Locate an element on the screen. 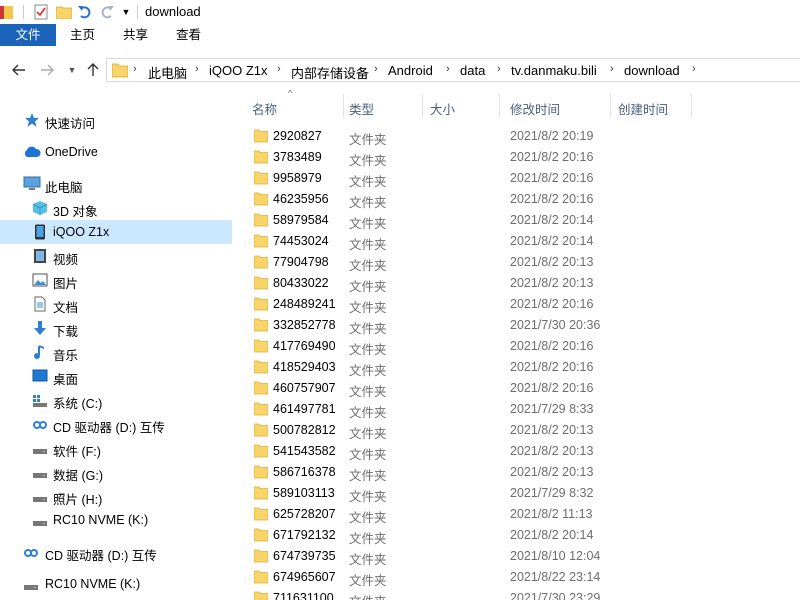 The height and width of the screenshot is (600, 800). file-row: 674739735 文件夹 2021/8/10 12:04 is located at coordinates (520, 556).